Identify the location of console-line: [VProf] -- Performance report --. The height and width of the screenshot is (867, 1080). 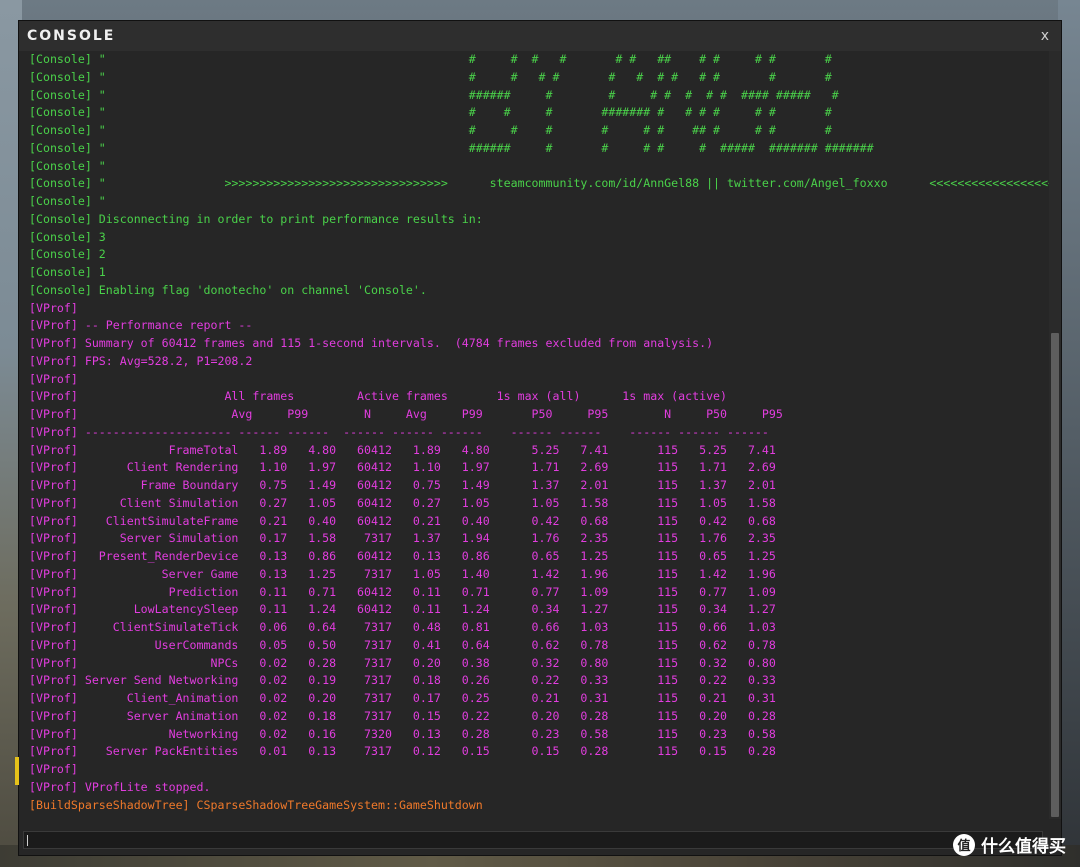
(141, 325).